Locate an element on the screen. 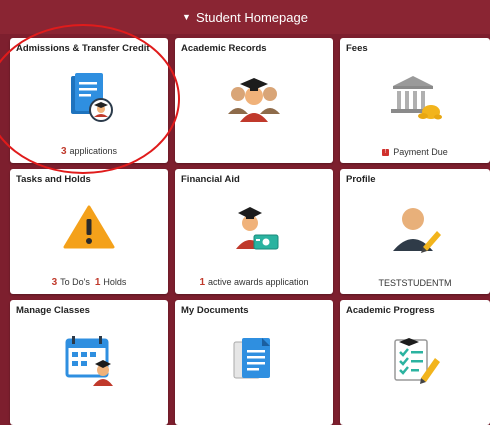 The width and height of the screenshot is (490, 425). tile-title: Academic Records is located at coordinates (224, 48).